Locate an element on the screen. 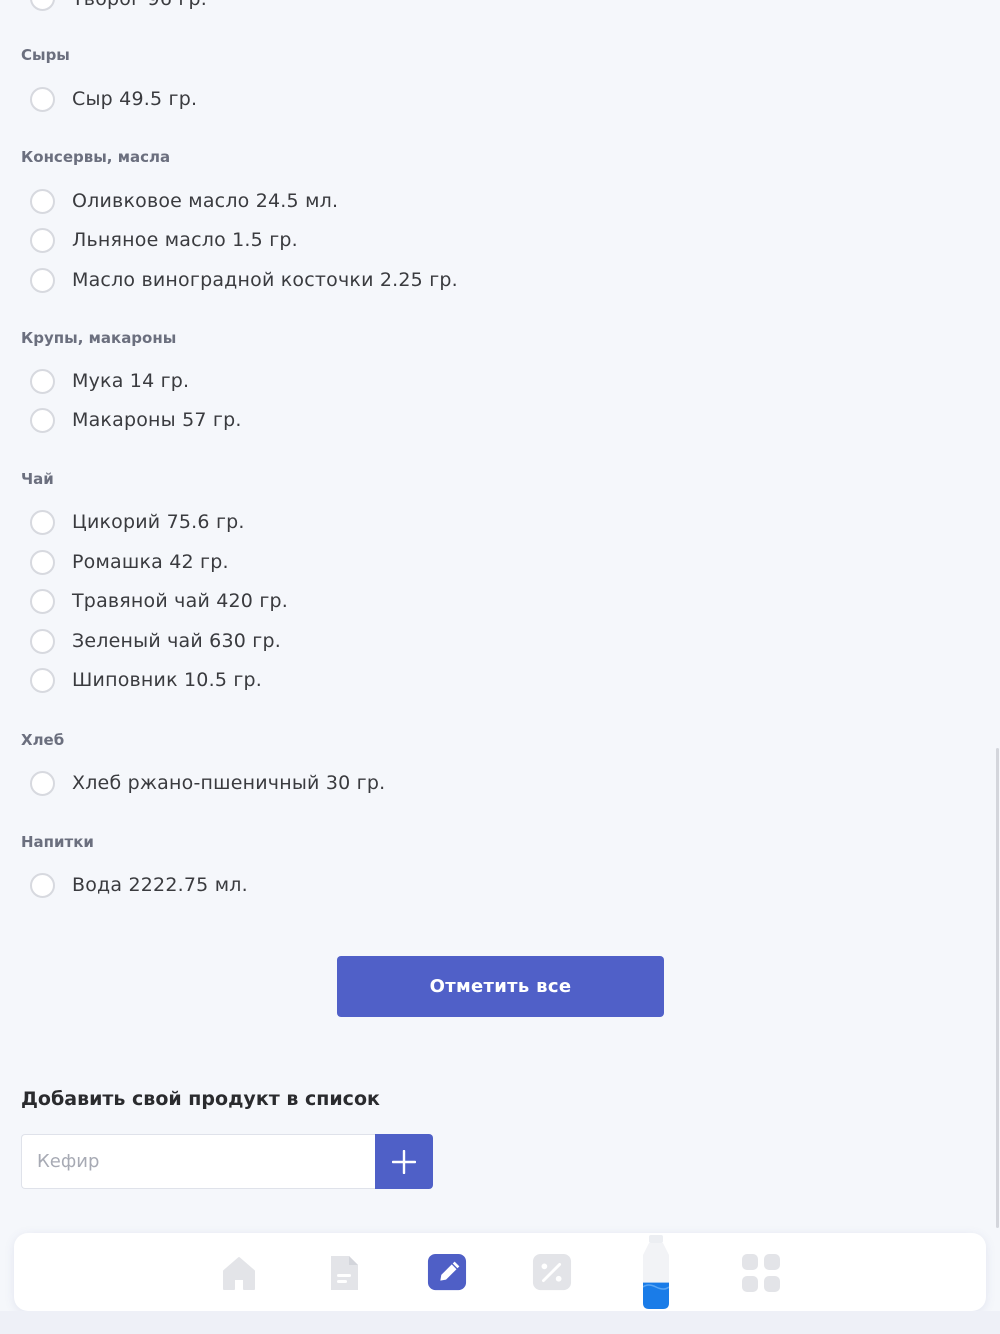 The width and height of the screenshot is (1000, 1334). list-item: Цикорий 75.6 гр. is located at coordinates (137, 522).